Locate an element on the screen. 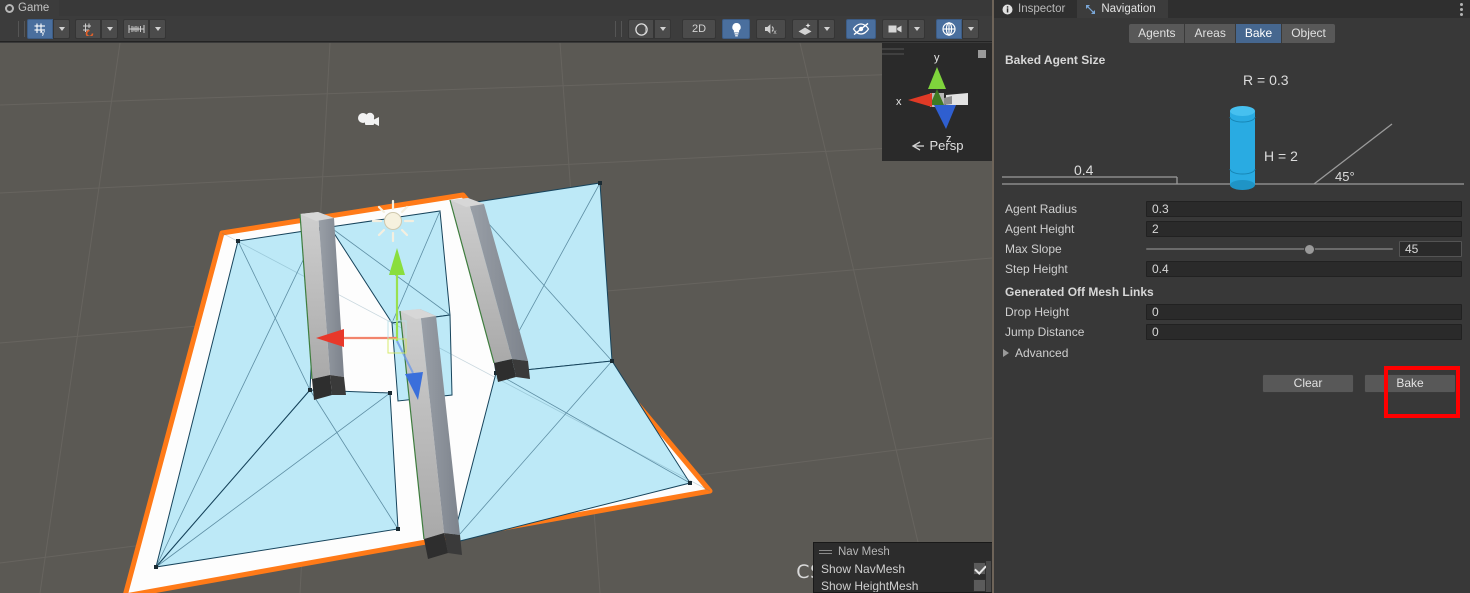 This screenshot has width=1470, height=593. game-view-icon is located at coordinates (9, 8).